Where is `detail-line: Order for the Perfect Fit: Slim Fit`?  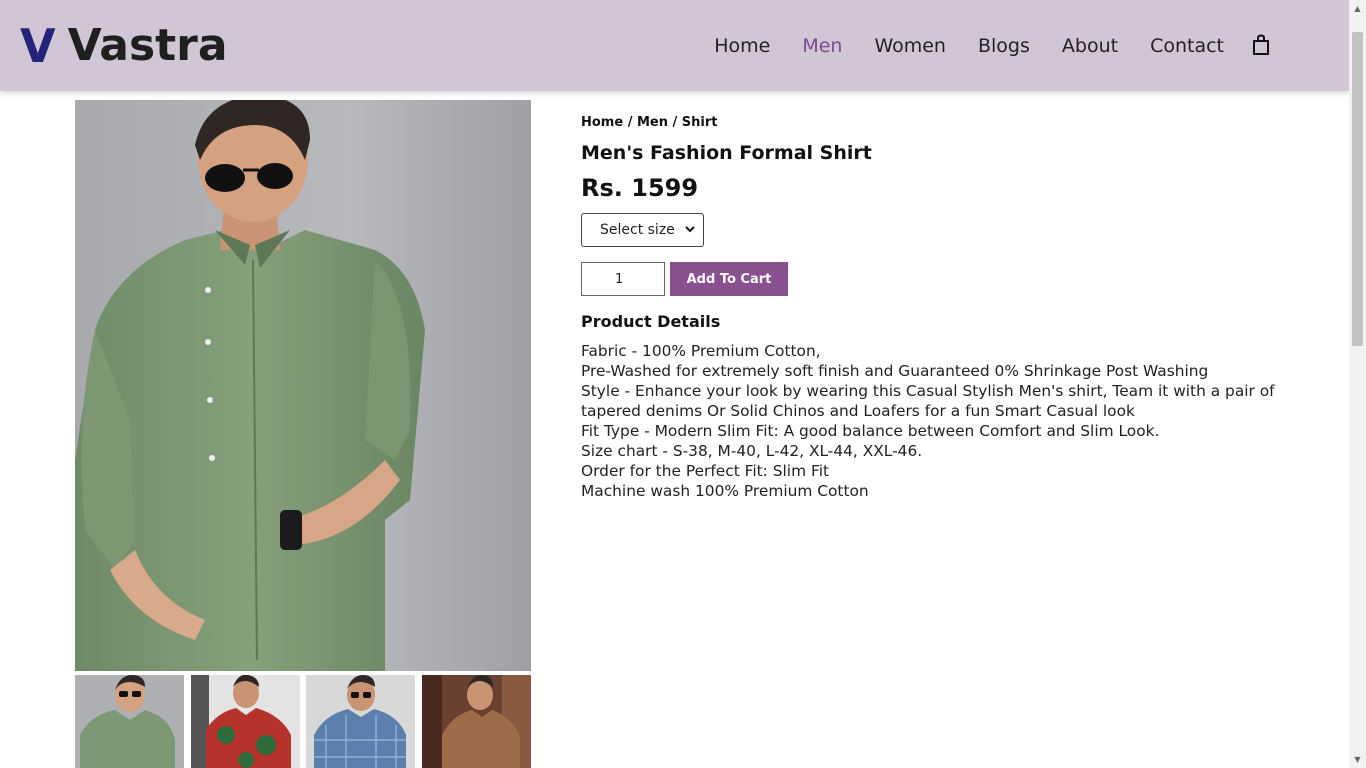 detail-line: Order for the Perfect Fit: Slim Fit is located at coordinates (705, 471).